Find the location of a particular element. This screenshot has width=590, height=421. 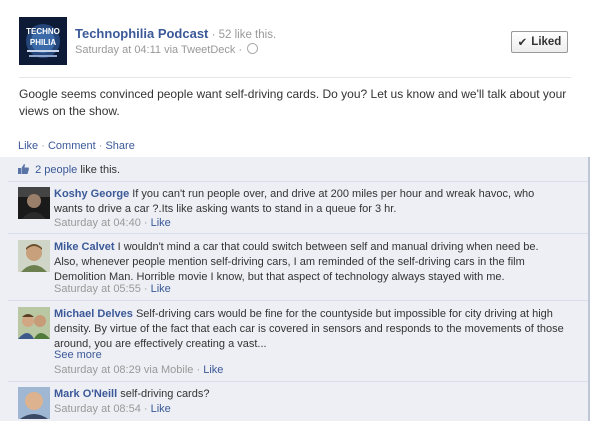

comment-meta: Saturday at 08:54 · Like is located at coordinates (112, 409).